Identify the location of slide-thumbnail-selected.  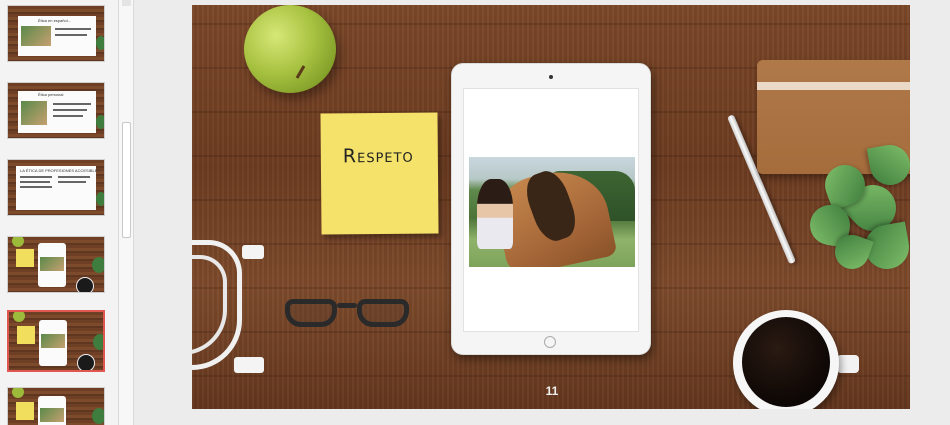
(56, 341).